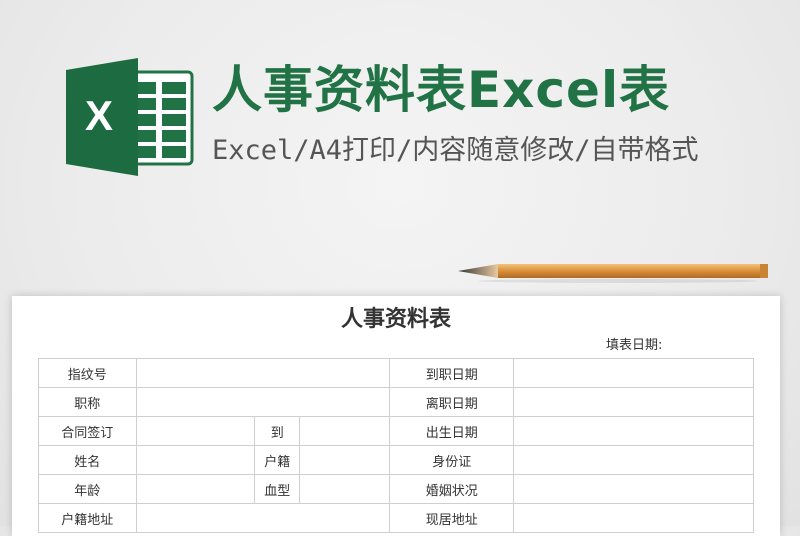 The width and height of the screenshot is (800, 536). What do you see at coordinates (277, 431) in the screenshot?
I see `label-to: 到` at bounding box center [277, 431].